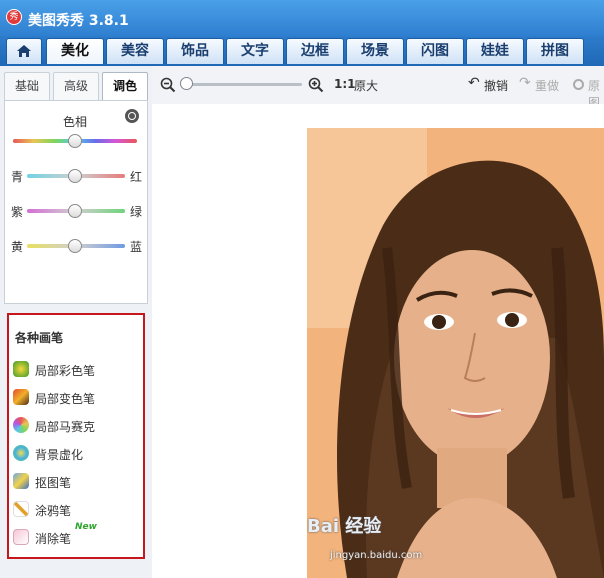 The image size is (604, 578). Describe the element at coordinates (17, 177) in the screenshot. I see `cyan-label: 青` at that location.